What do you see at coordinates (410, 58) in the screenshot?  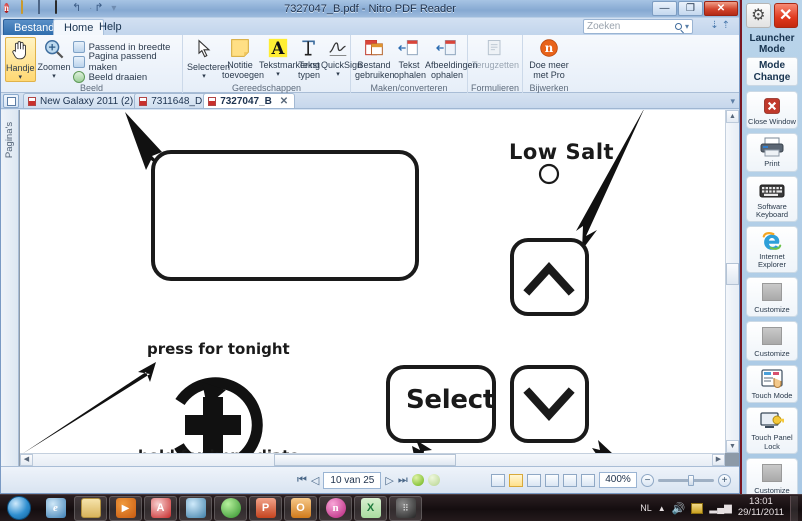 I see `tool-tekst-ophalen: Tekst ophalen` at bounding box center [410, 58].